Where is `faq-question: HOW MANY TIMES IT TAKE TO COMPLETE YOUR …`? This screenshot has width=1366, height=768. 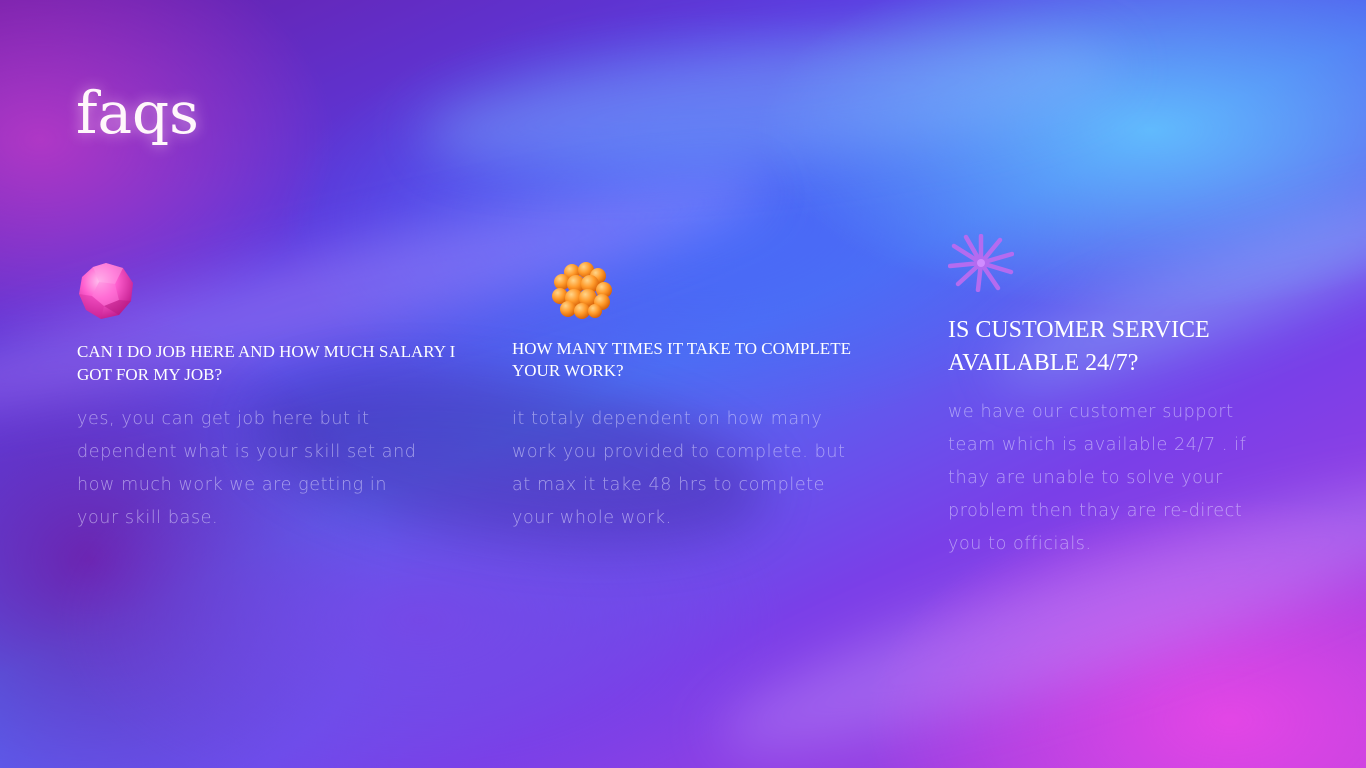 faq-question: HOW MANY TIMES IT TAKE TO COMPLETE YOUR … is located at coordinates (681, 359).